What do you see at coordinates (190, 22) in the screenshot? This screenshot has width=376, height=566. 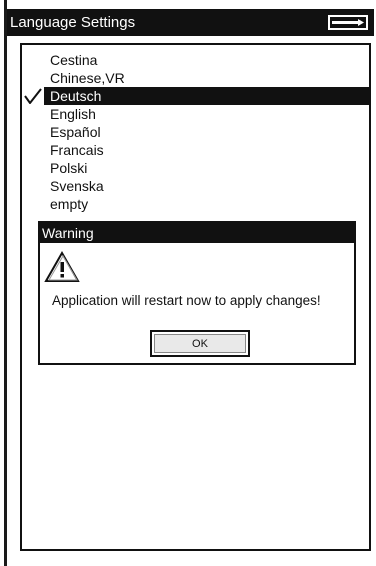 I see `title-bar: Language Settings` at bounding box center [190, 22].